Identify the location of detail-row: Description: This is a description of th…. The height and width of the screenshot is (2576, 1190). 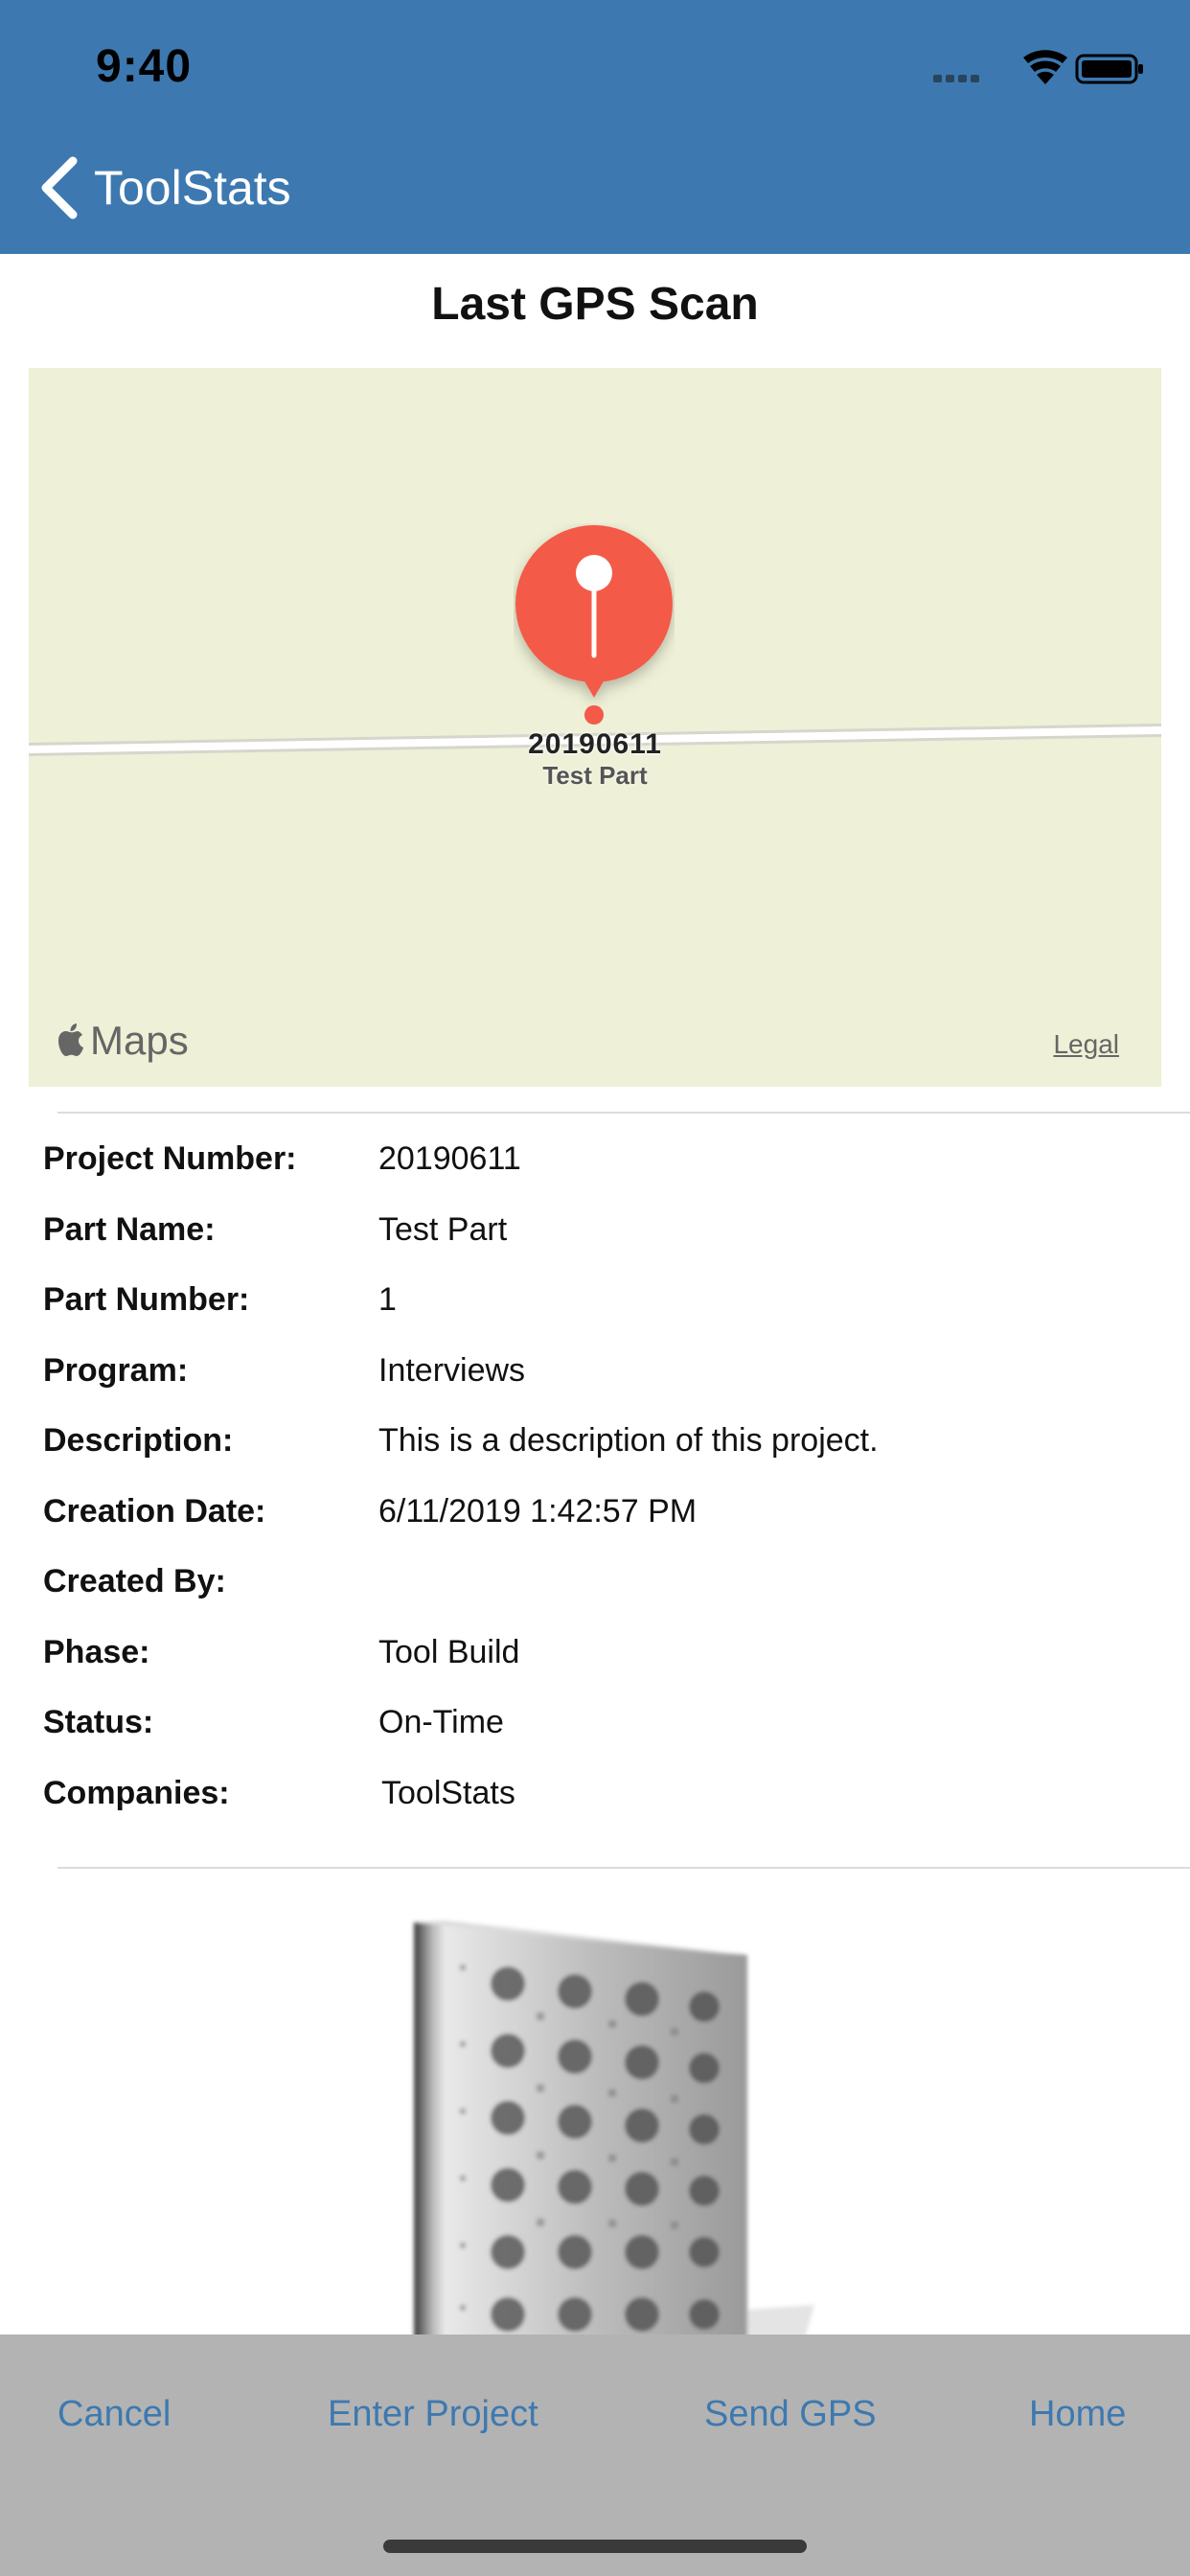
(595, 1451).